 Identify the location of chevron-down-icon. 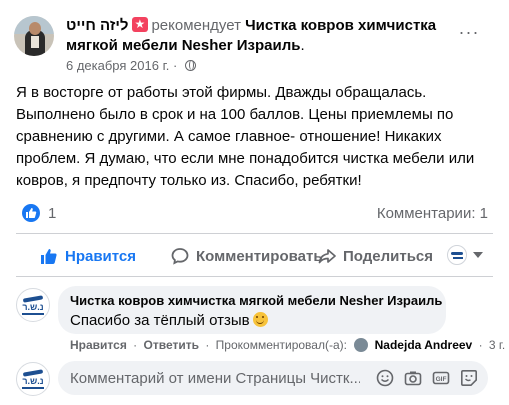
(478, 255).